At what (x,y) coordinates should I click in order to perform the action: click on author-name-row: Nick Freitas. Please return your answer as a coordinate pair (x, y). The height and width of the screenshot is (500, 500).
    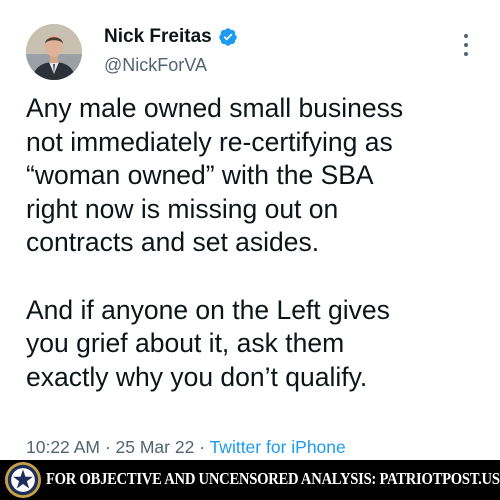
    Looking at the image, I should click on (171, 37).